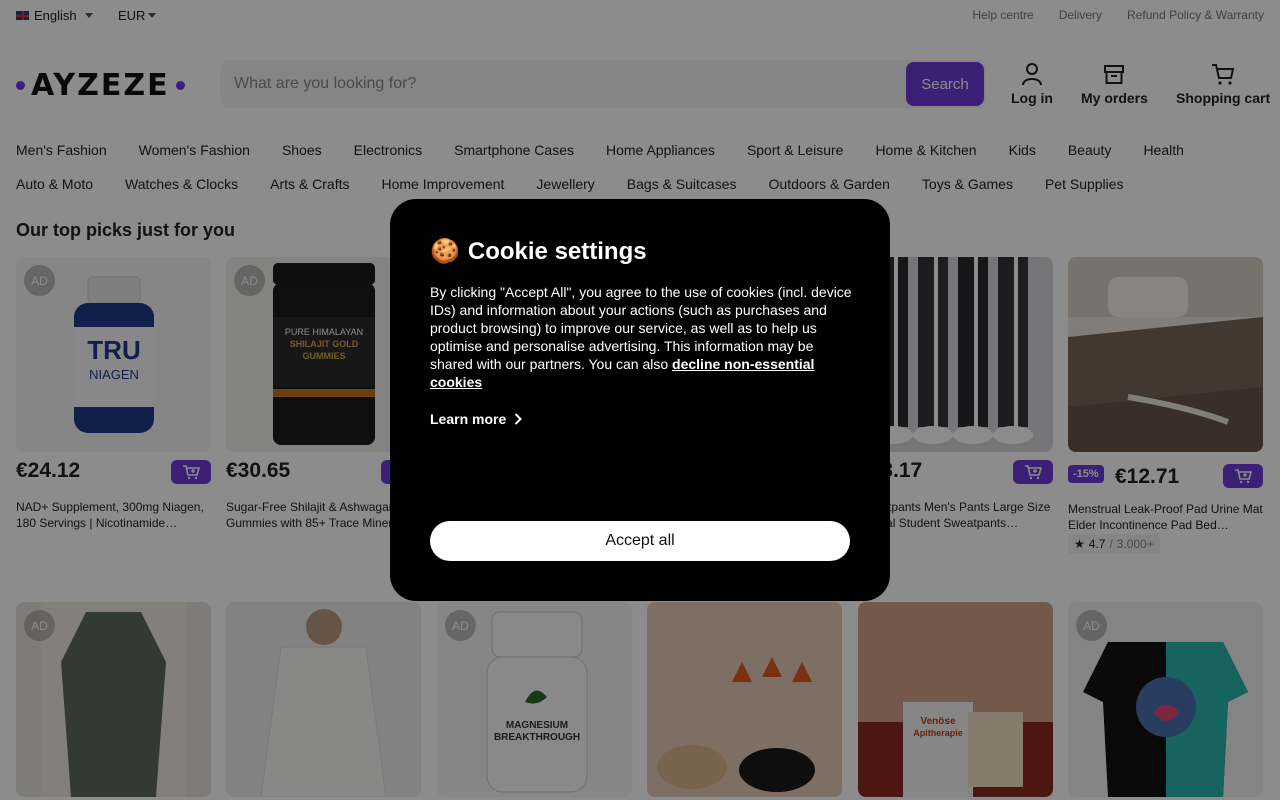 The width and height of the screenshot is (1280, 800). What do you see at coordinates (445, 251) in the screenshot?
I see `cookie-icon: 🍪` at bounding box center [445, 251].